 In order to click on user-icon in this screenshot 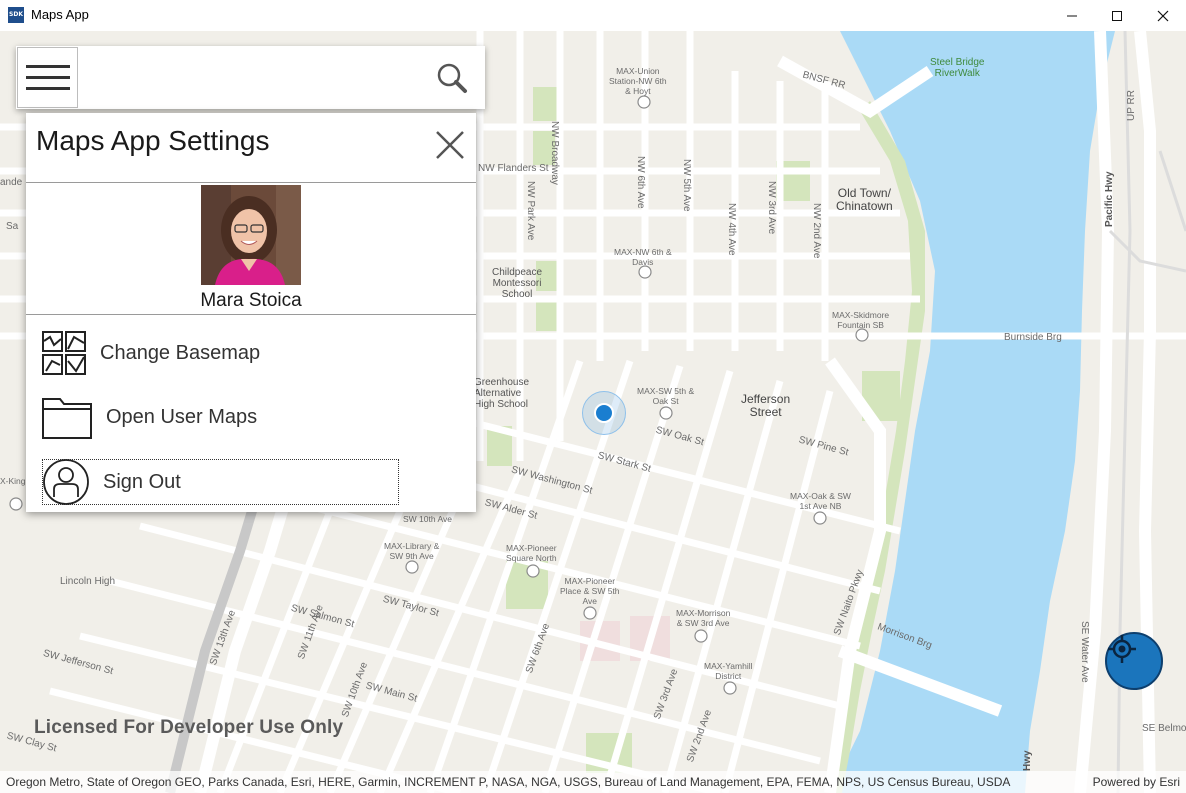, I will do `click(66, 482)`.